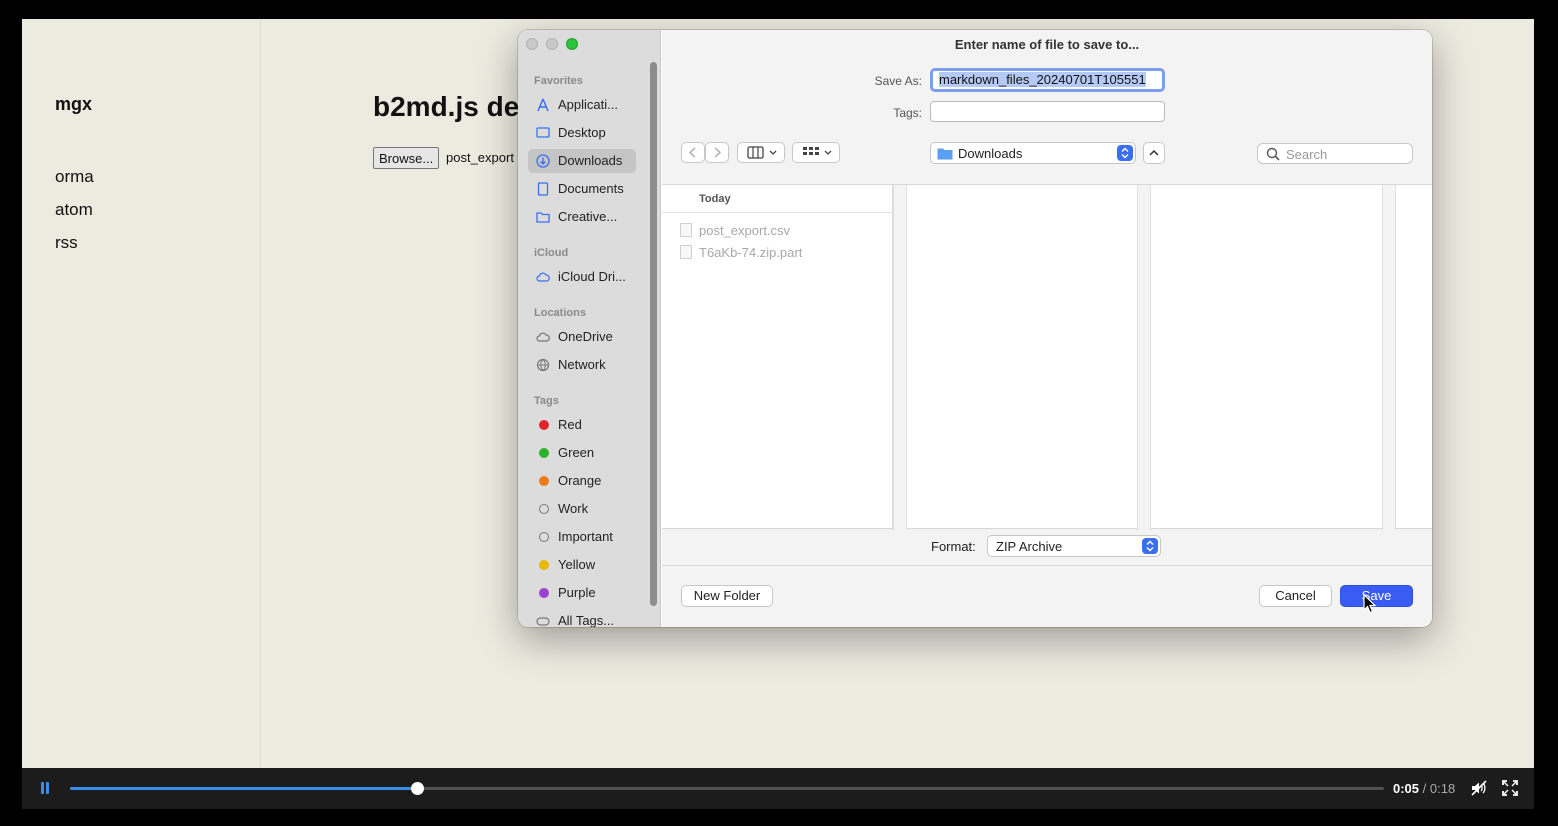  Describe the element at coordinates (543, 105) in the screenshot. I see `applications-icon` at that location.